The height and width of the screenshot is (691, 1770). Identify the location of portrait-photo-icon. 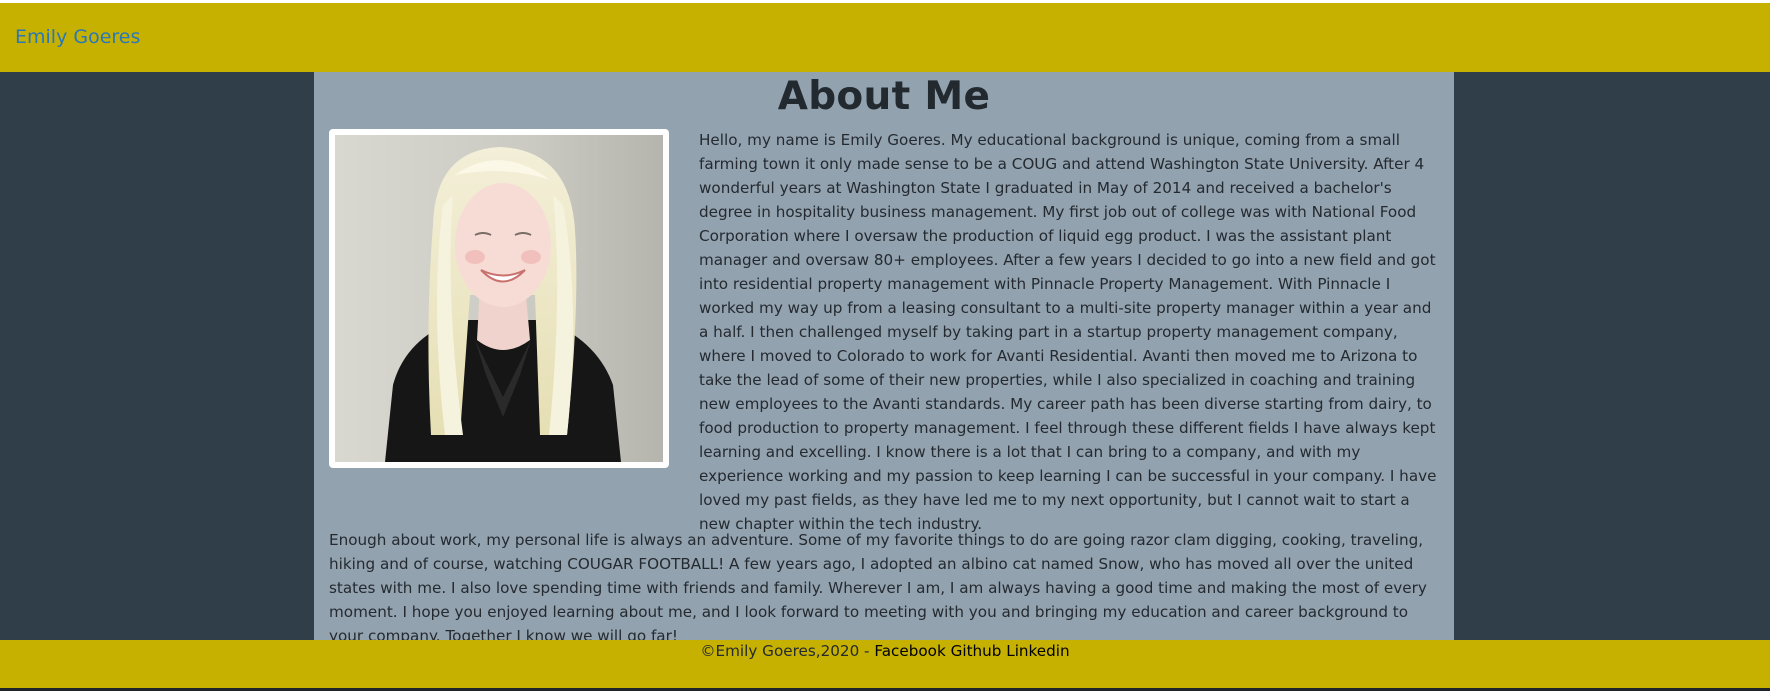
(499, 298).